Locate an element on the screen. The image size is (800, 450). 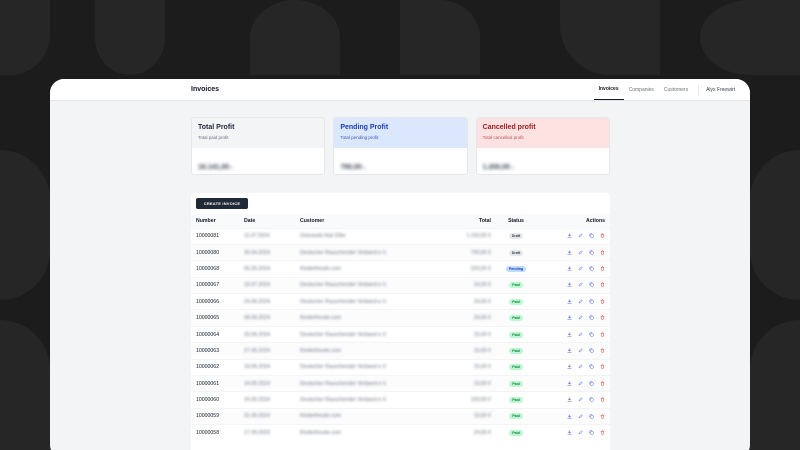
create-invoice-button: CREATE INVOICE is located at coordinates (222, 203).